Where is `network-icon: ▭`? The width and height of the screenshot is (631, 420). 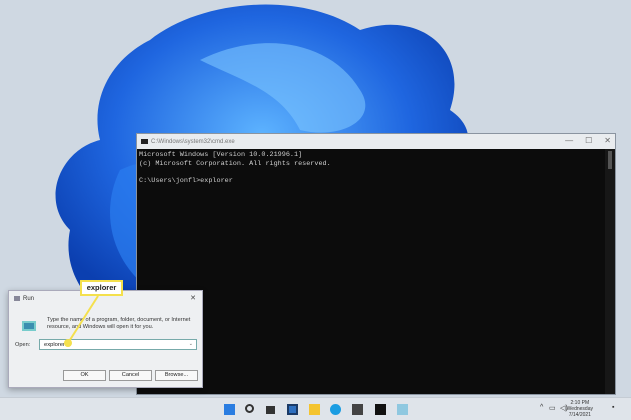 network-icon: ▭ is located at coordinates (552, 408).